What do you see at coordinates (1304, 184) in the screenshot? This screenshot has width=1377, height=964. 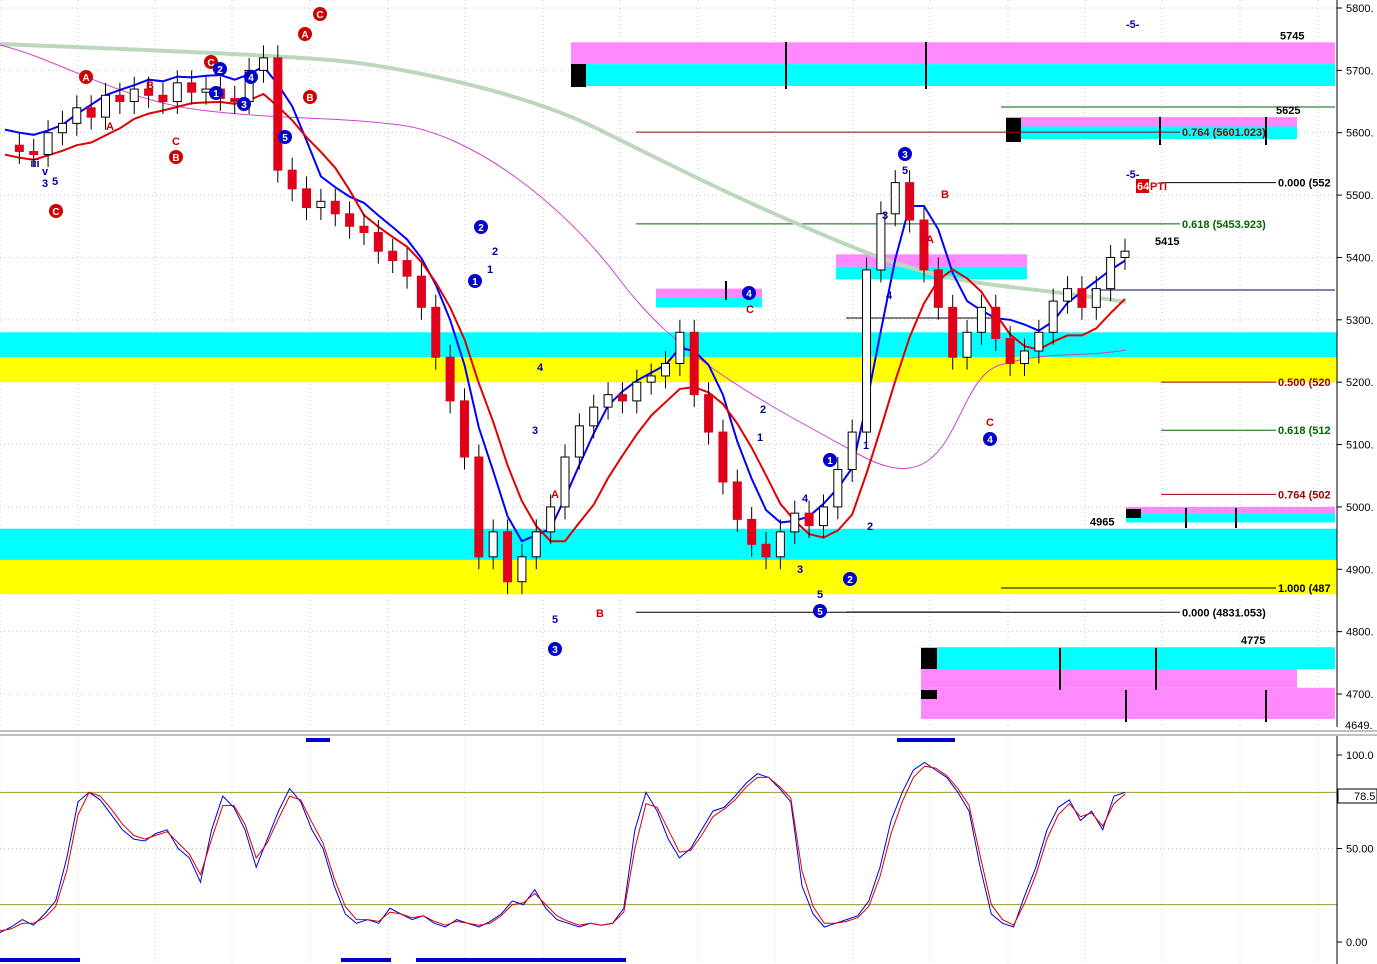 I see `fib-level-label: 0.000 (552` at bounding box center [1304, 184].